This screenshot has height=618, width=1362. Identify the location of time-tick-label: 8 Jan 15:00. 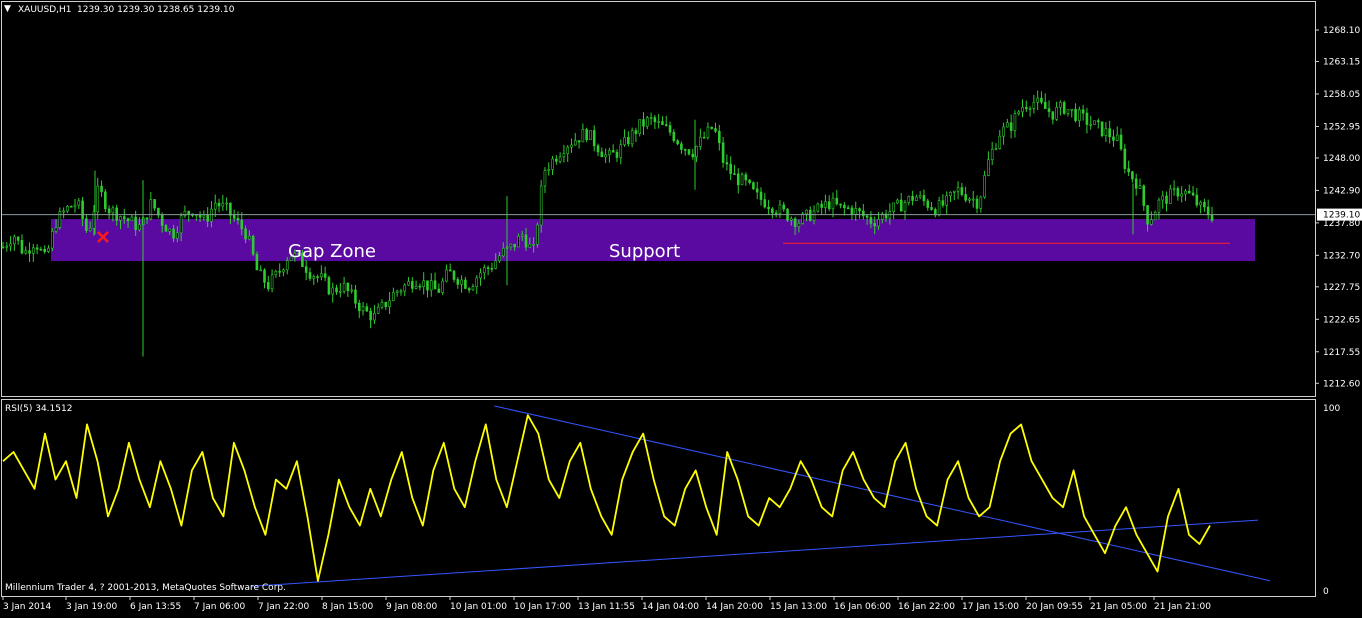
(348, 607).